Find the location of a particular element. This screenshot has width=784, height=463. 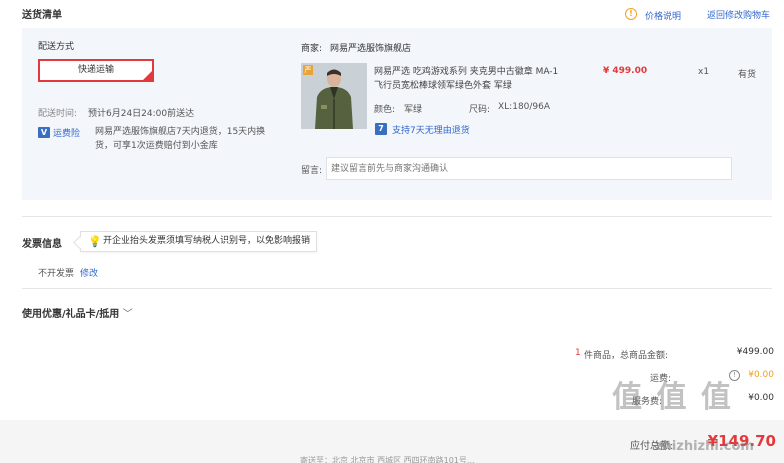

shop-label: 商家: is located at coordinates (312, 49).